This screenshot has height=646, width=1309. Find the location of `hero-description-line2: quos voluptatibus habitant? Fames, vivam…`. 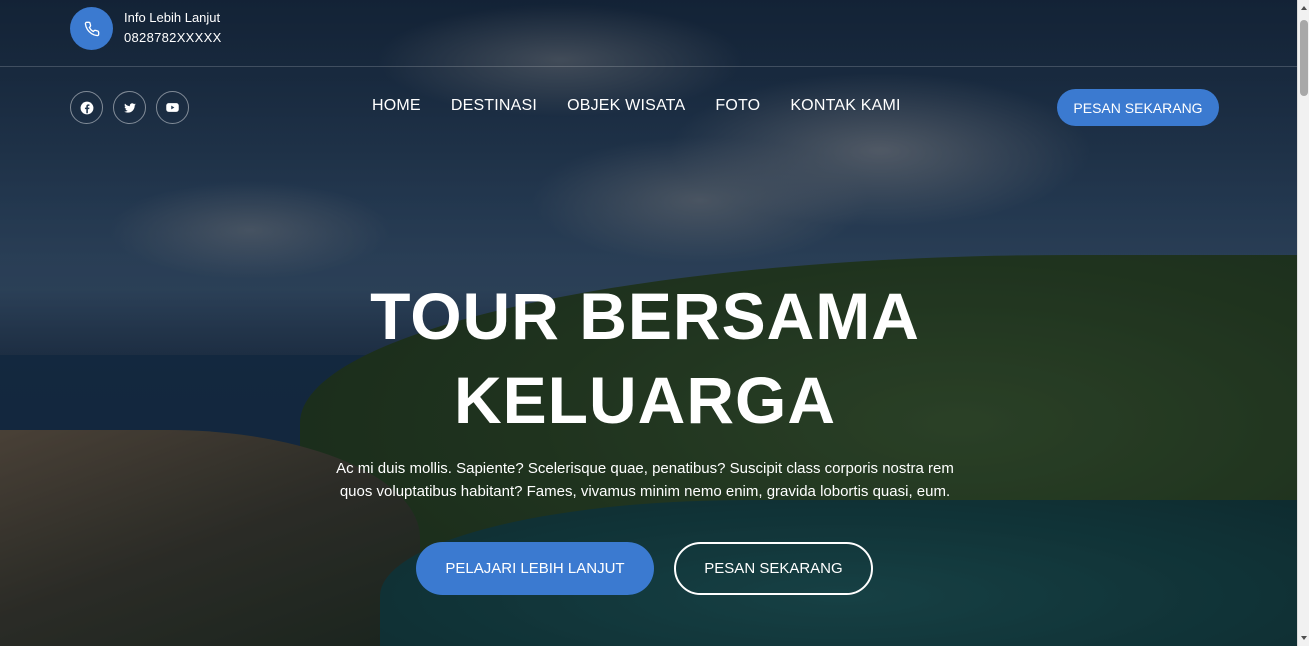

hero-description-line2: quos voluptatibus habitant? Fames, vivam… is located at coordinates (645, 491).